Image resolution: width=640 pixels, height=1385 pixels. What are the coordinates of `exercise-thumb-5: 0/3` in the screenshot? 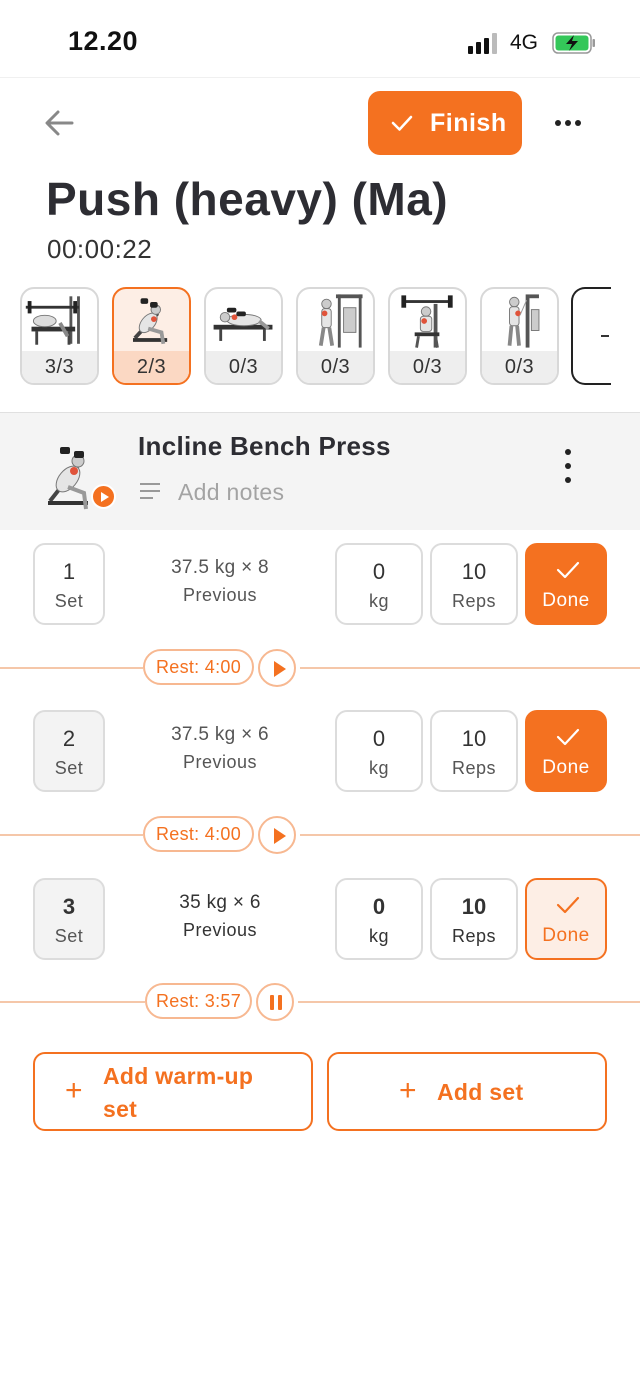 It's located at (427, 336).